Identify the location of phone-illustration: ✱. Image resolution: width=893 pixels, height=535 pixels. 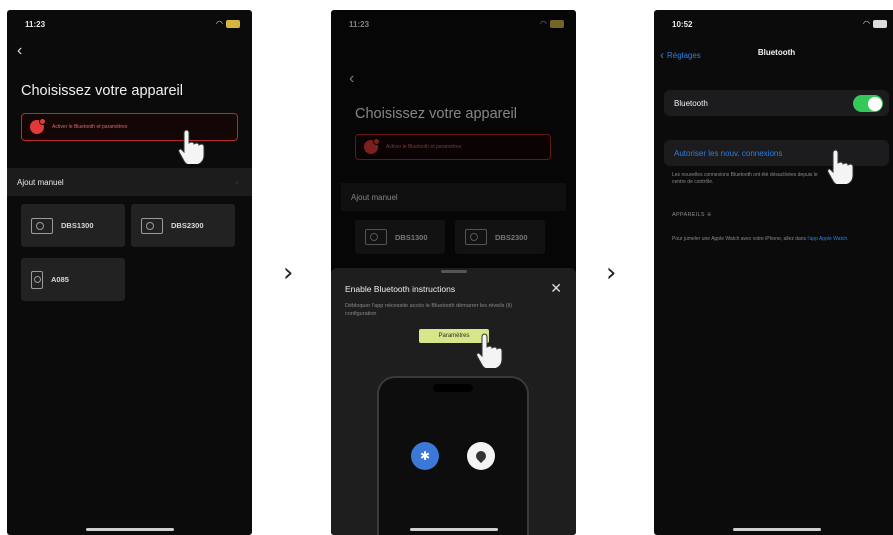
(453, 455).